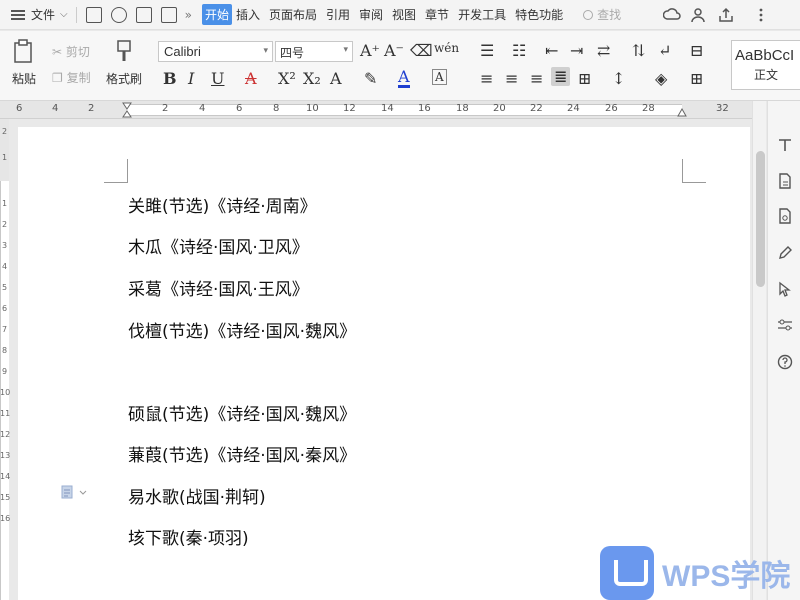 Image resolution: width=800 pixels, height=600 pixels. Describe the element at coordinates (519, 50) in the screenshot. I see `numbered-list-icon: ☷` at that location.